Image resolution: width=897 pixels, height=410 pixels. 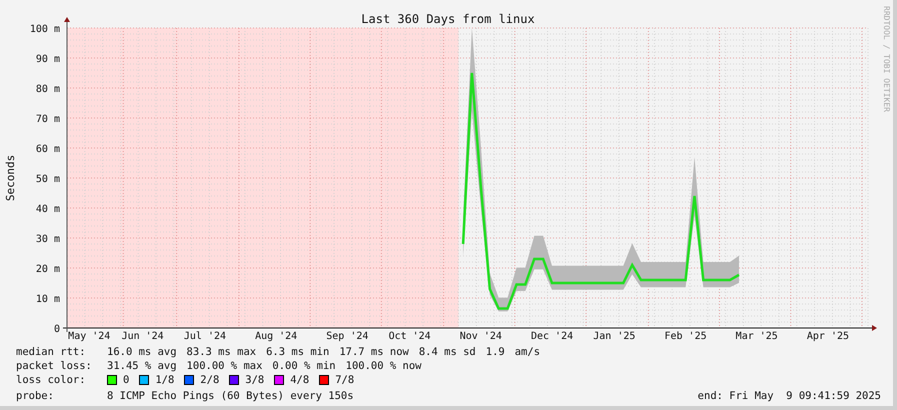 I want to click on legend-item-label: 1/8, so click(x=164, y=380).